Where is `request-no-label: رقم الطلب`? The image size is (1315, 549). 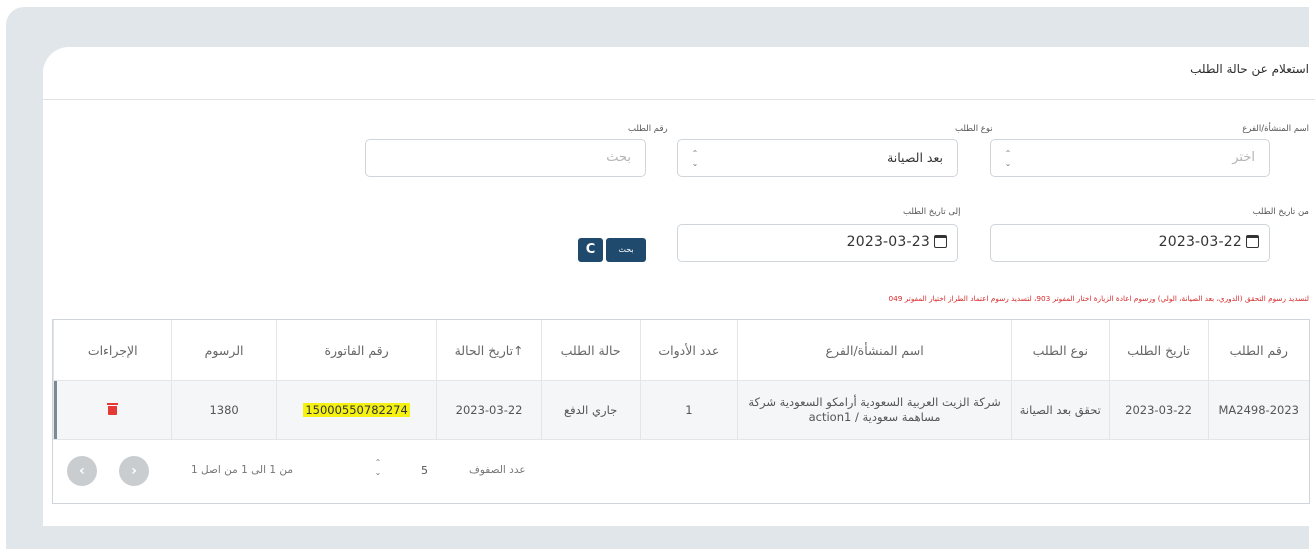 request-no-label: رقم الطلب is located at coordinates (648, 129).